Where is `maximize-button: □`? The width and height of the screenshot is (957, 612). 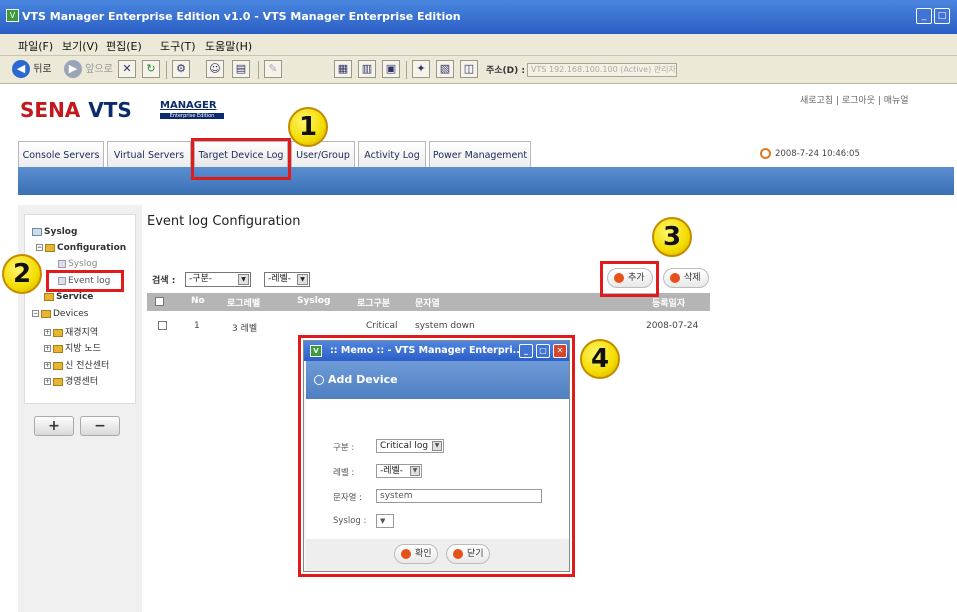 maximize-button: □ is located at coordinates (942, 16).